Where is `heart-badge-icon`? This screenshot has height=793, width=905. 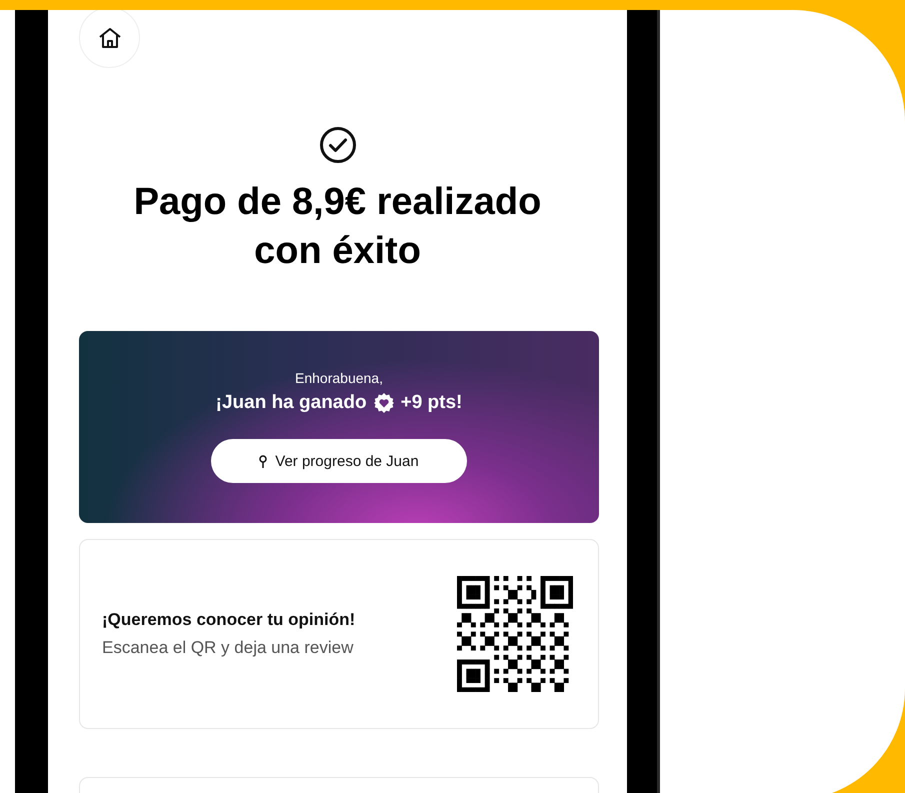
heart-badge-icon is located at coordinates (384, 403).